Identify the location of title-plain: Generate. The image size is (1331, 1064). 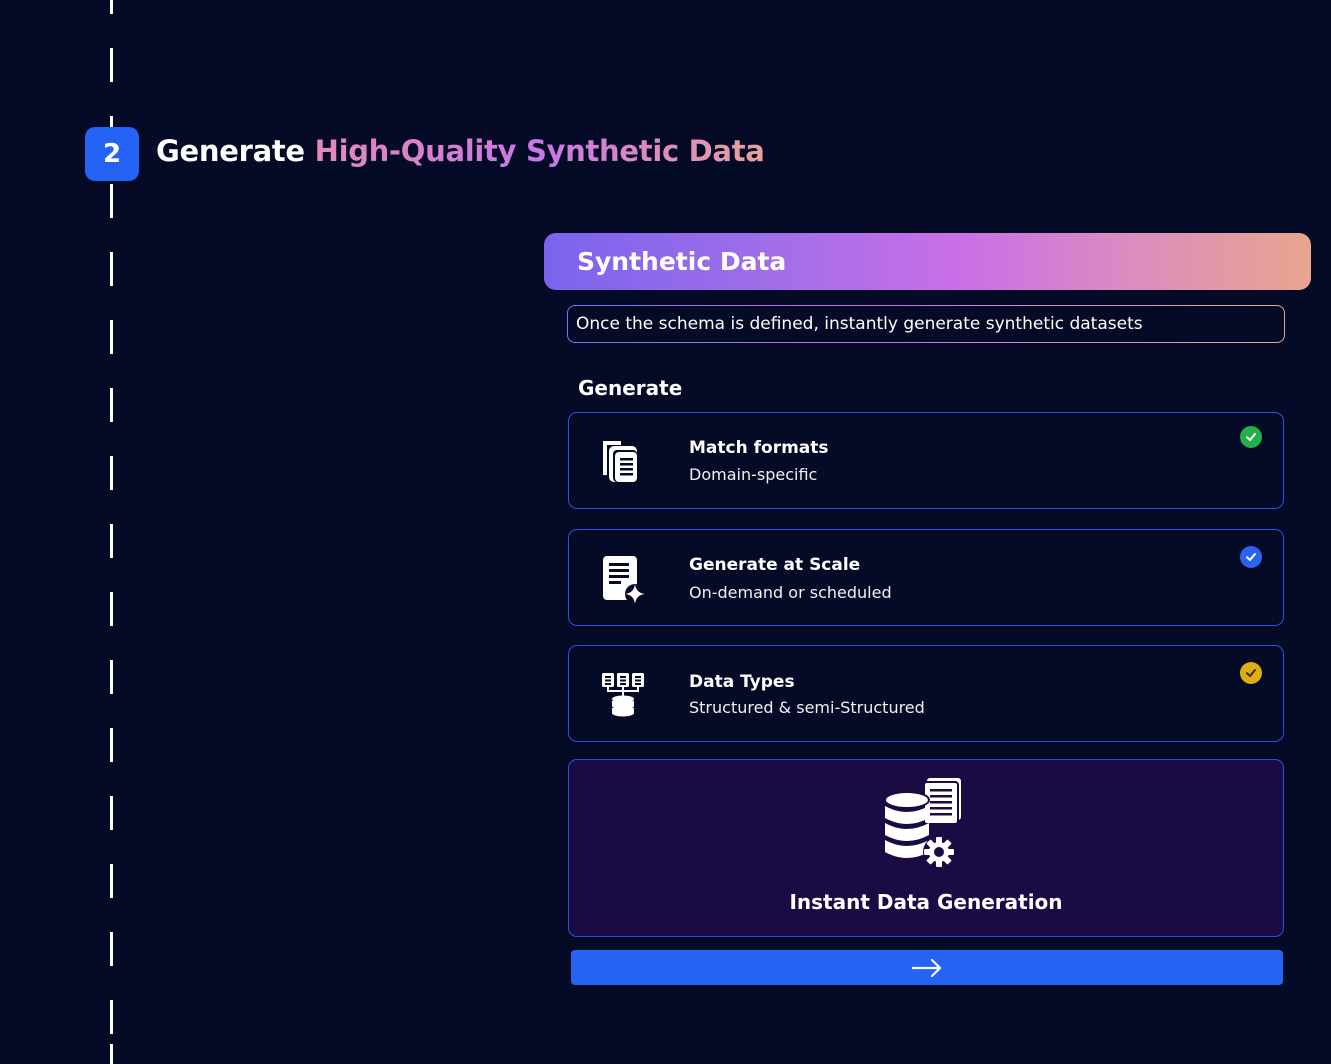
(230, 151).